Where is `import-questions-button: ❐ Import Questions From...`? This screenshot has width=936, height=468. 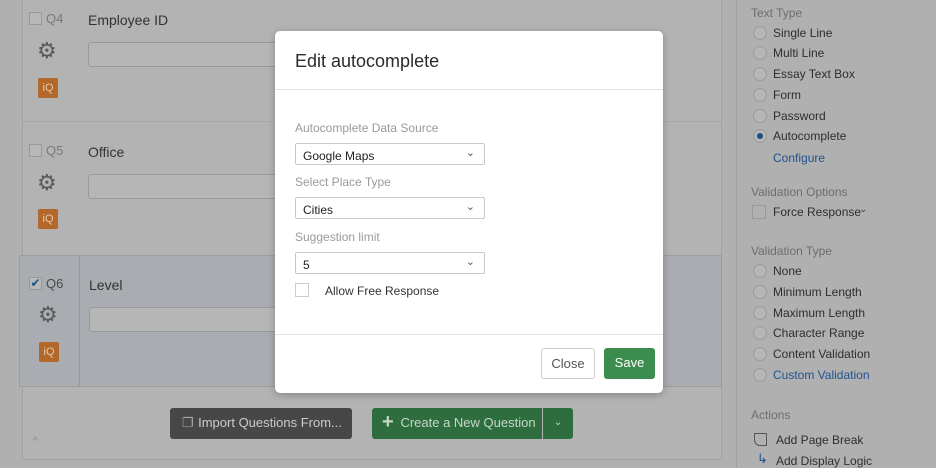 import-questions-button: ❐ Import Questions From... is located at coordinates (261, 423).